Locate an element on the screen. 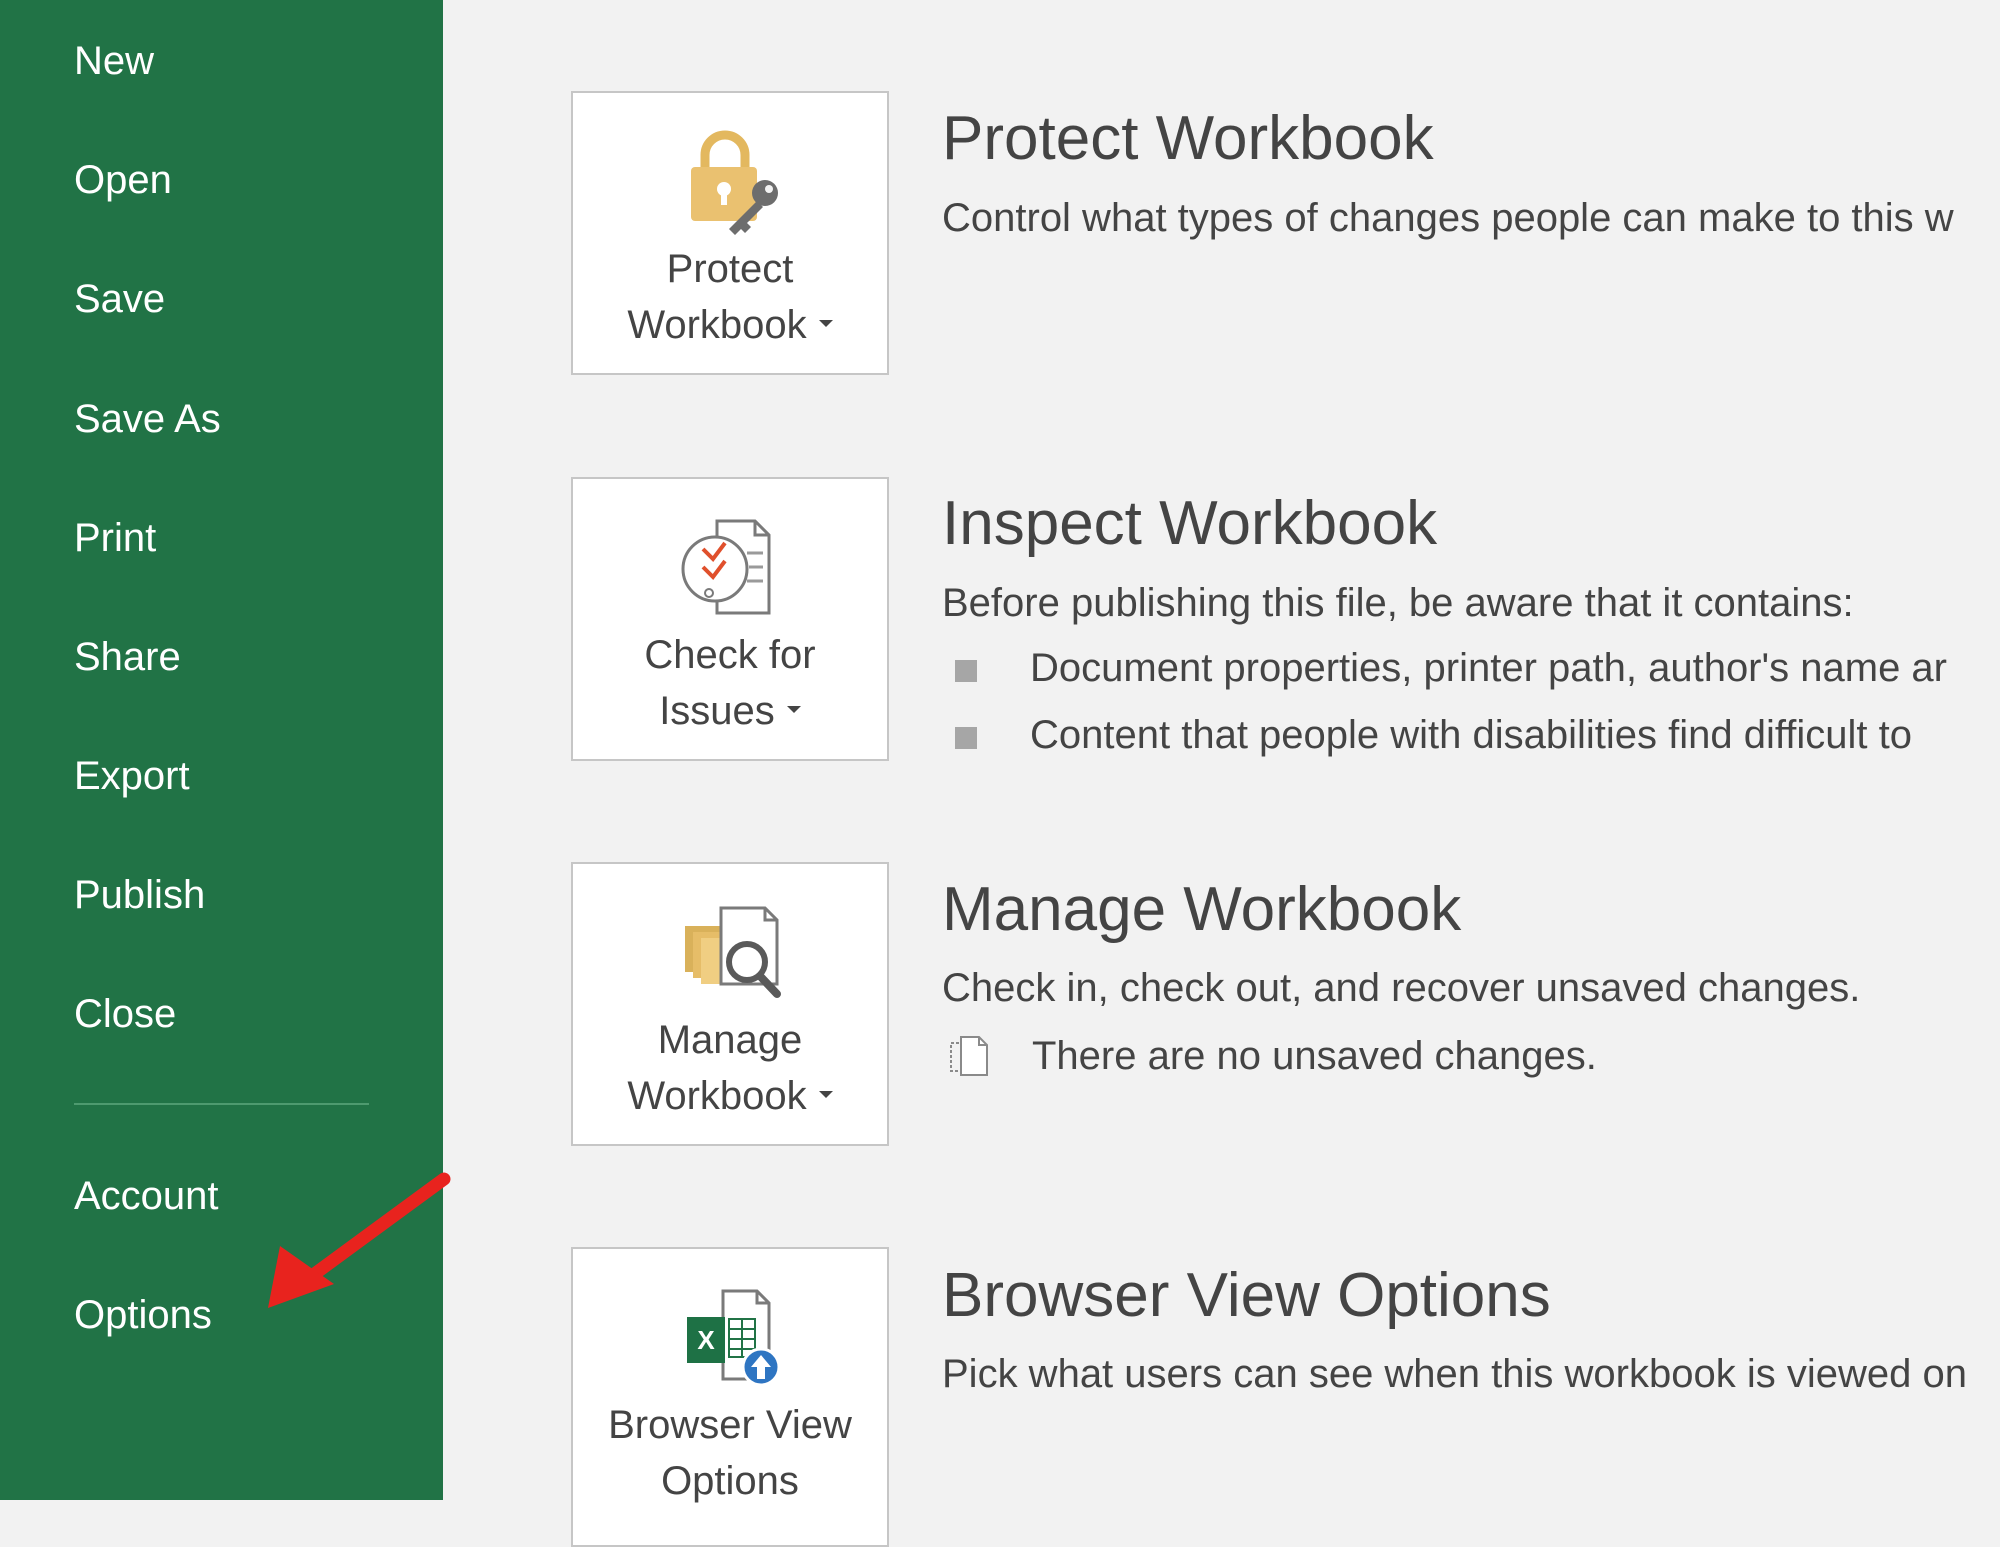  check-for-issues-button-label: Check for Issues is located at coordinates (730, 683).